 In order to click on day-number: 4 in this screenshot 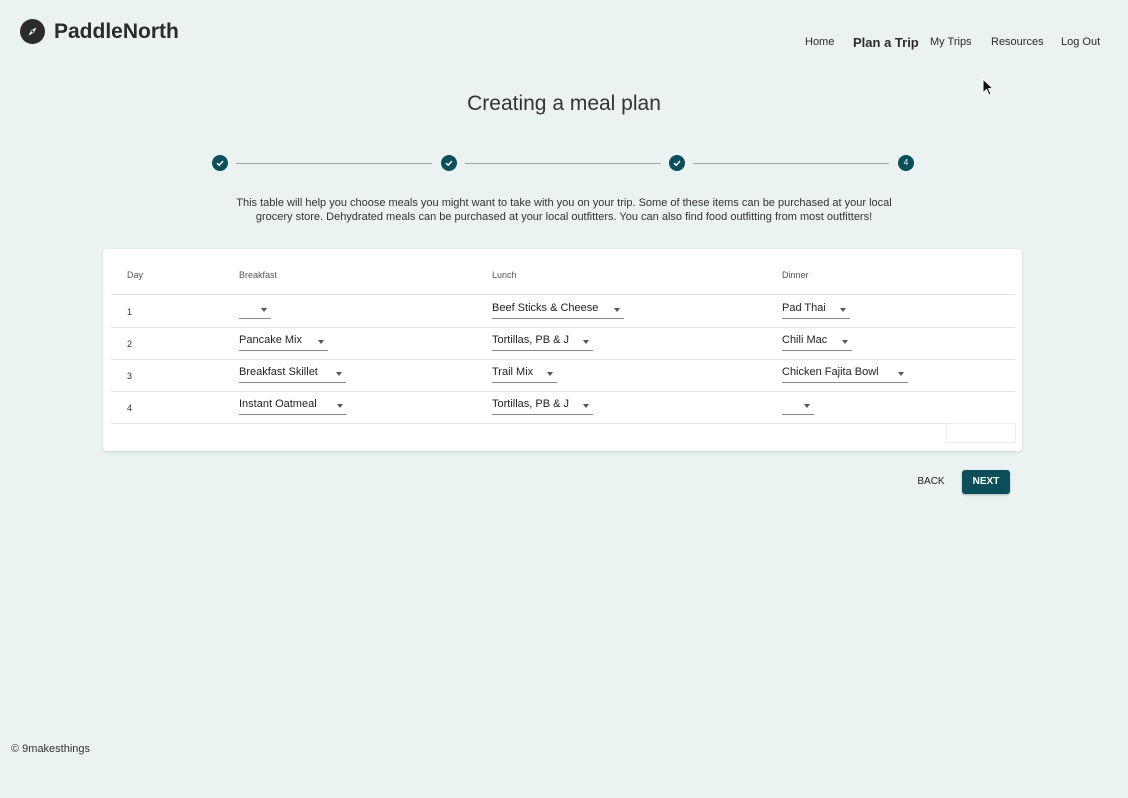, I will do `click(130, 408)`.